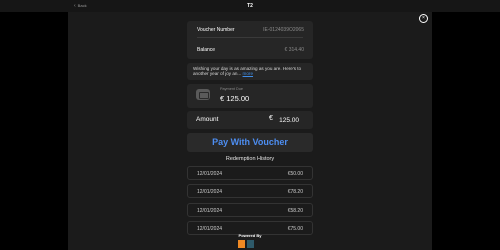 The width and height of the screenshot is (500, 250). Describe the element at coordinates (295, 211) in the screenshot. I see `history-amount: €58.20` at that location.